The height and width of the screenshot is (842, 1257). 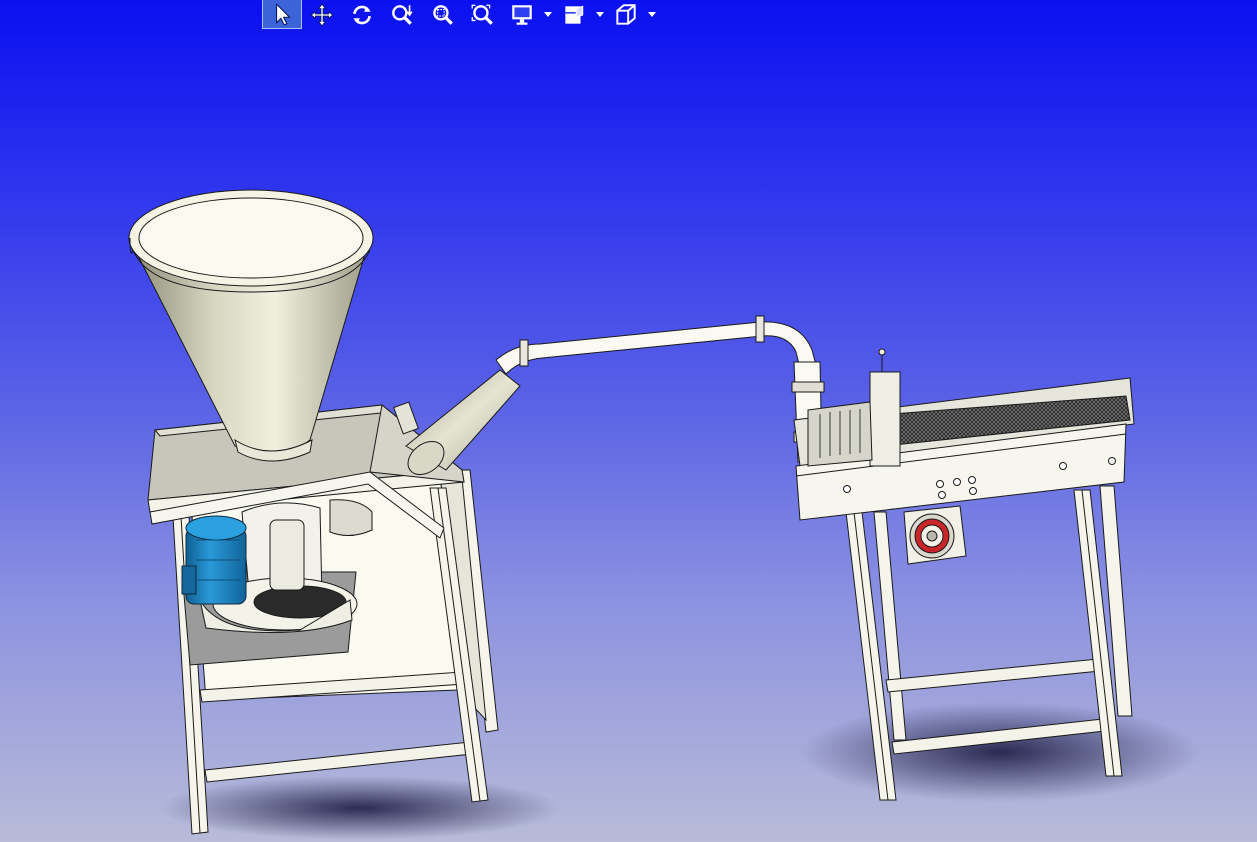 I want to click on select-arrow-icon, so click(x=283, y=14).